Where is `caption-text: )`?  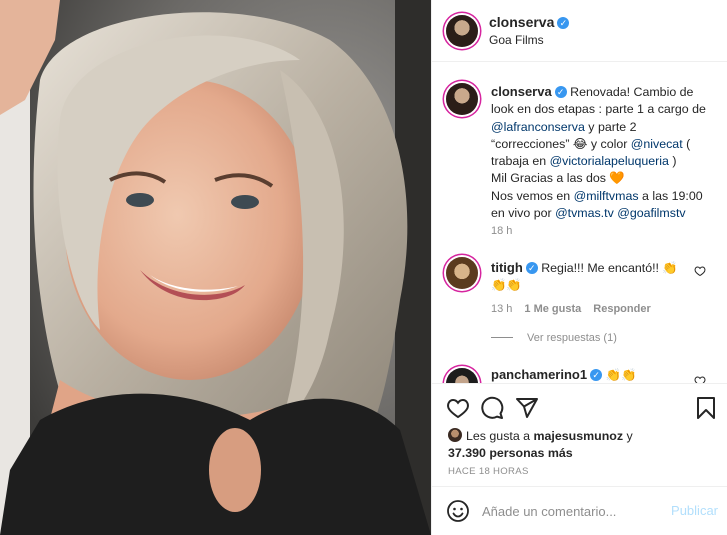
caption-text: ) is located at coordinates (672, 161).